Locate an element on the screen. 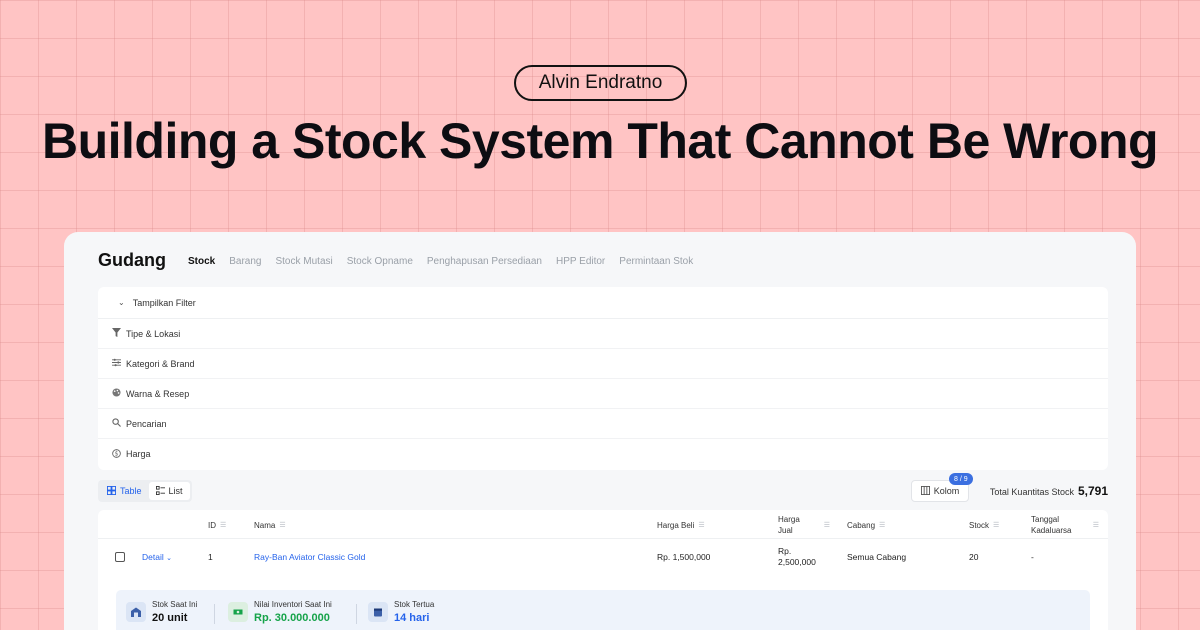 This screenshot has width=1200, height=630. stat-label: Stok Tertua is located at coordinates (414, 604).